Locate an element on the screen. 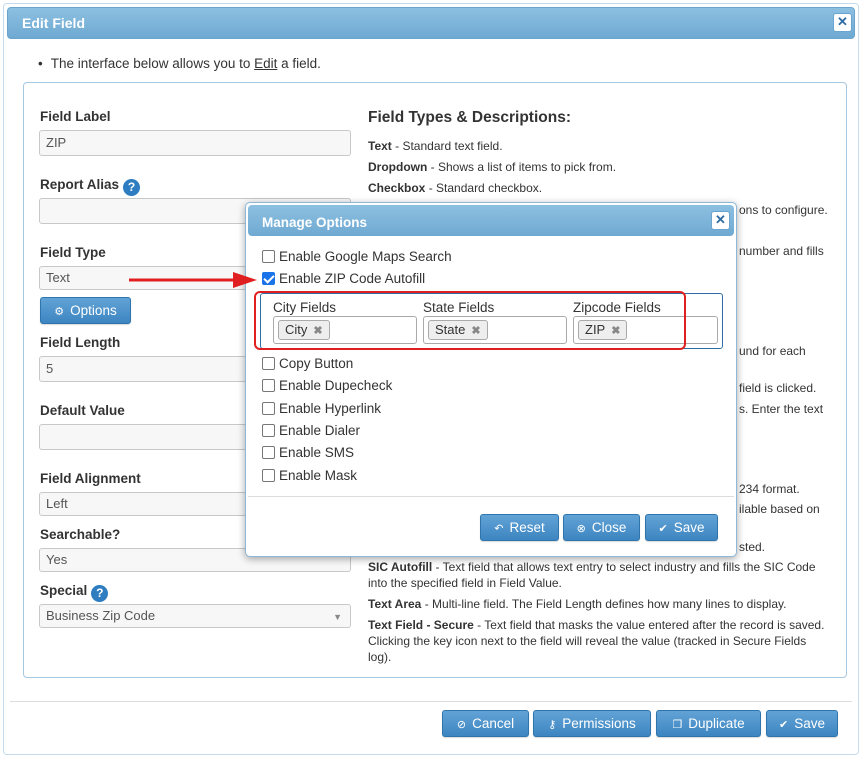 This screenshot has height=760, width=864. descriptions-title: Field Types & Descriptions: is located at coordinates (469, 117).